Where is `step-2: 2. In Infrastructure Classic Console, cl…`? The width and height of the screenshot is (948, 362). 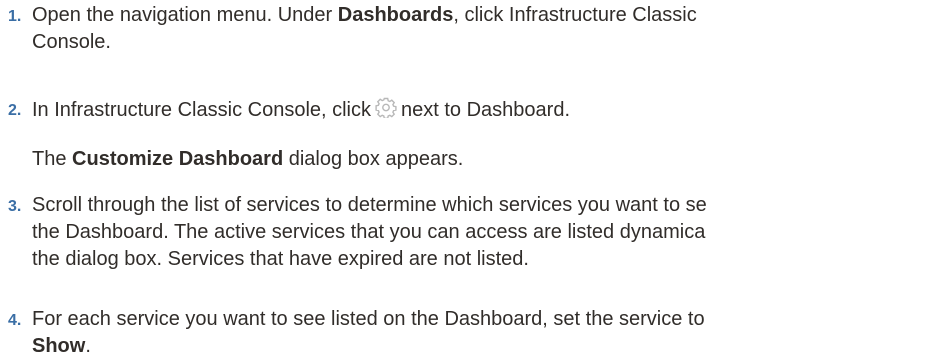 step-2: 2. In Infrastructure Classic Console, cl… is located at coordinates (285, 134).